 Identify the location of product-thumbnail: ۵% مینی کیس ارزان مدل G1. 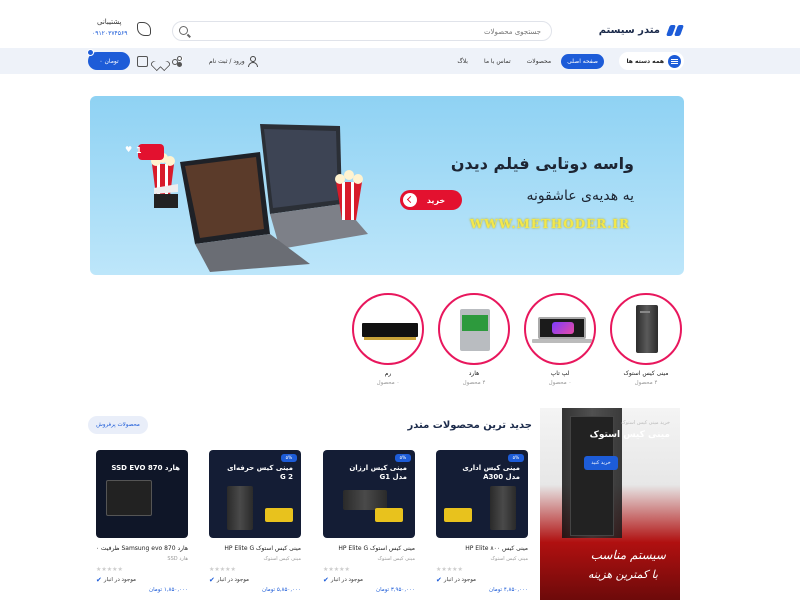
(369, 494).